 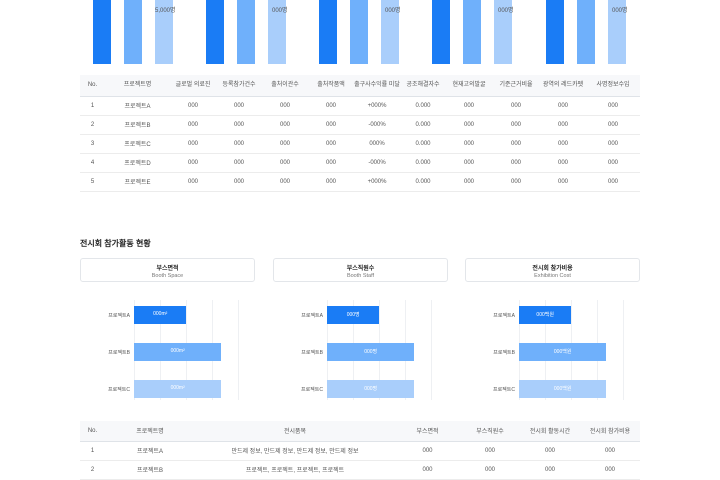 I want to click on table-header-row: No. 프로젝트명 전시품목 부스면적 부스직원수 전시회 활동시간 전시회 참가비용, so click(x=360, y=431).